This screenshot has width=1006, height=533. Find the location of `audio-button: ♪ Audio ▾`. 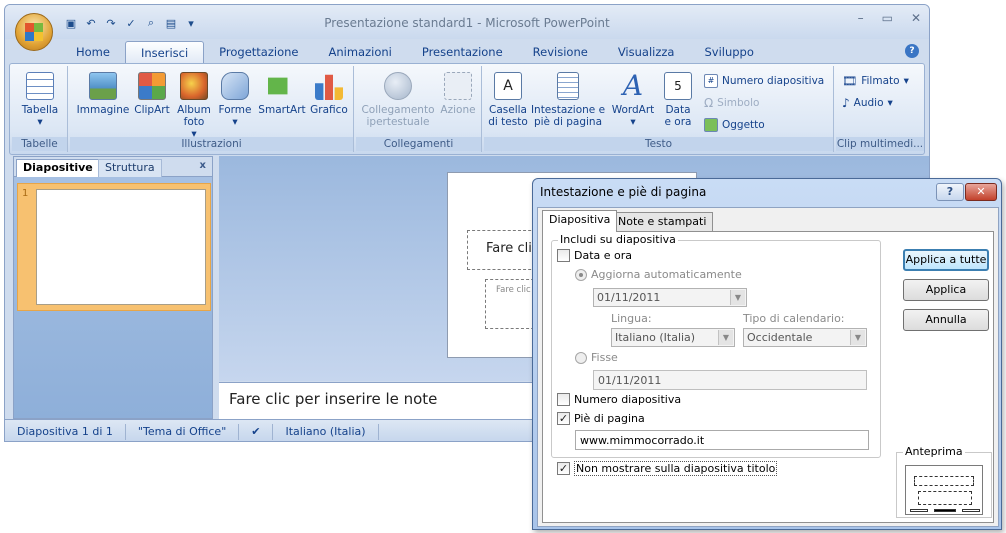

audio-button: ♪ Audio ▾ is located at coordinates (867, 103).